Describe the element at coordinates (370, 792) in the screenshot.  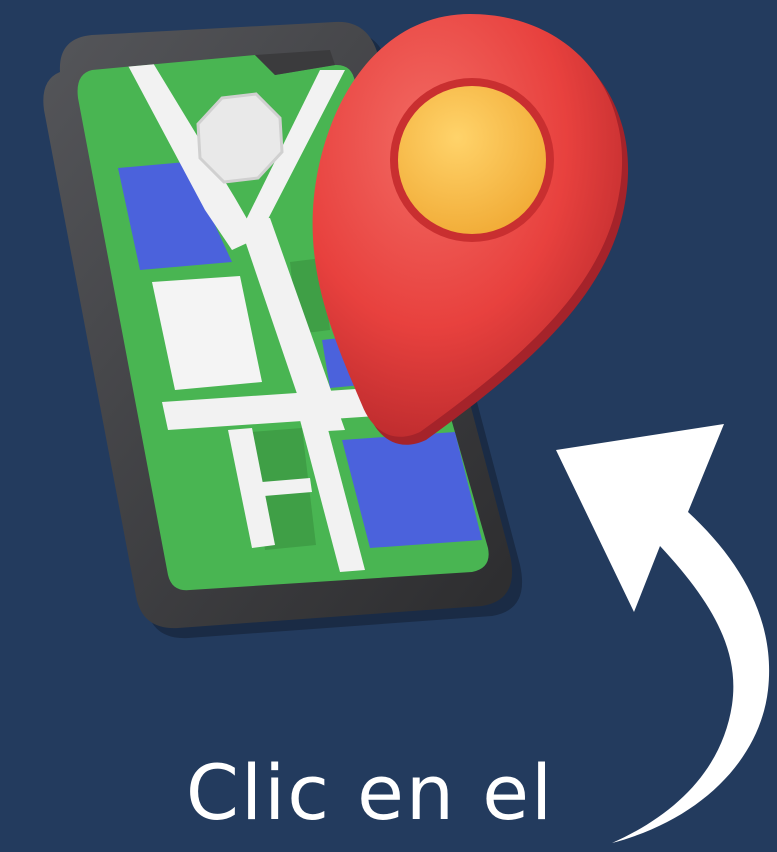
I see `caption-text: Clic en el` at that location.